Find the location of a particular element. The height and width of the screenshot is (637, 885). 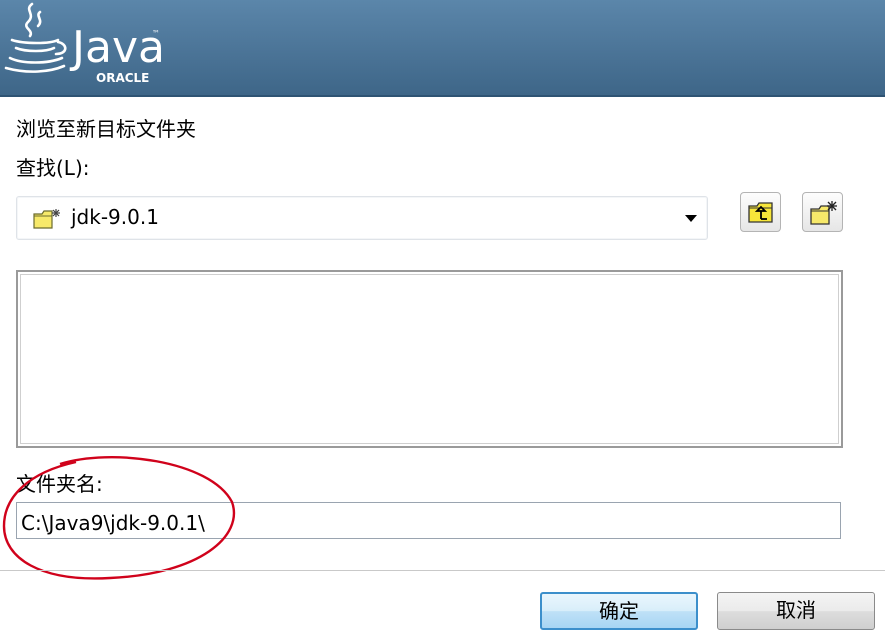

cancel-button: 取消 is located at coordinates (796, 611).